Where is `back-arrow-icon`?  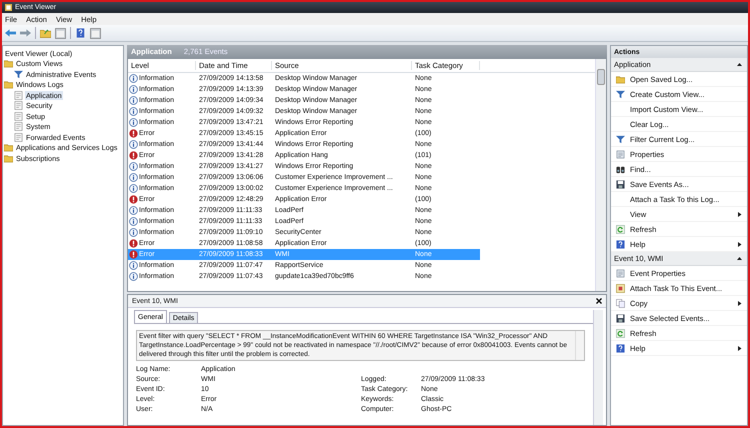 back-arrow-icon is located at coordinates (10, 33).